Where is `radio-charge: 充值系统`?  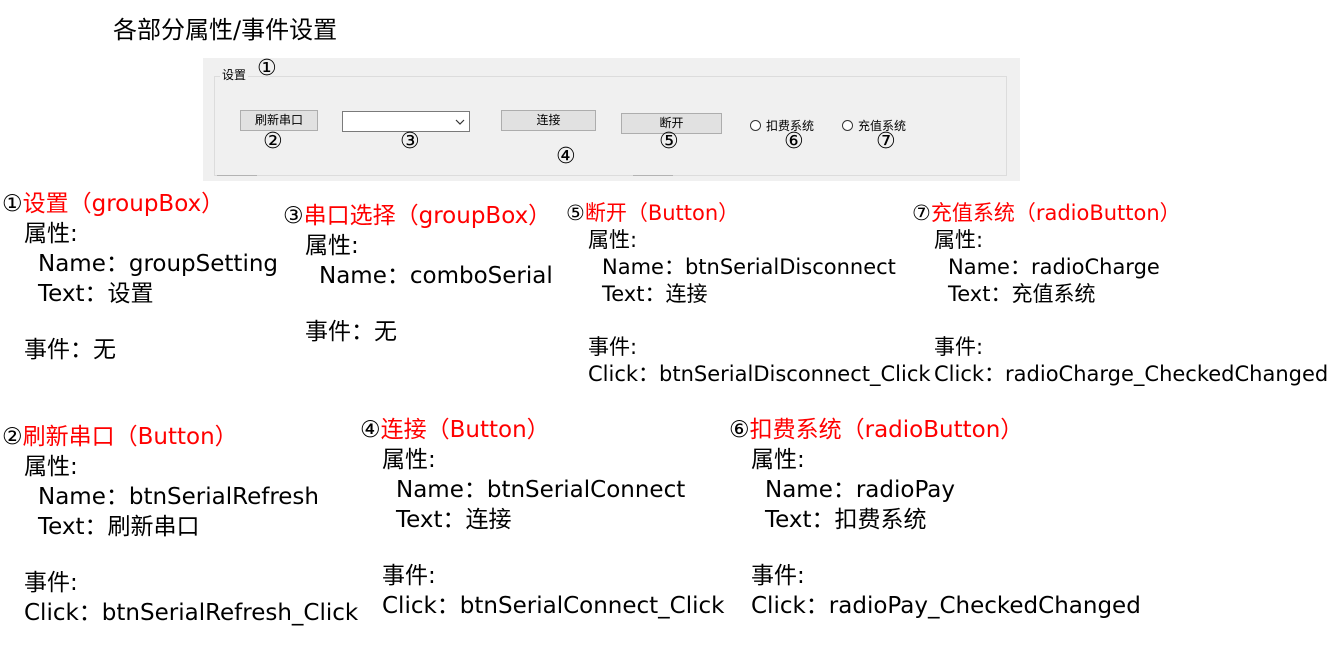 radio-charge: 充值系统 is located at coordinates (874, 125).